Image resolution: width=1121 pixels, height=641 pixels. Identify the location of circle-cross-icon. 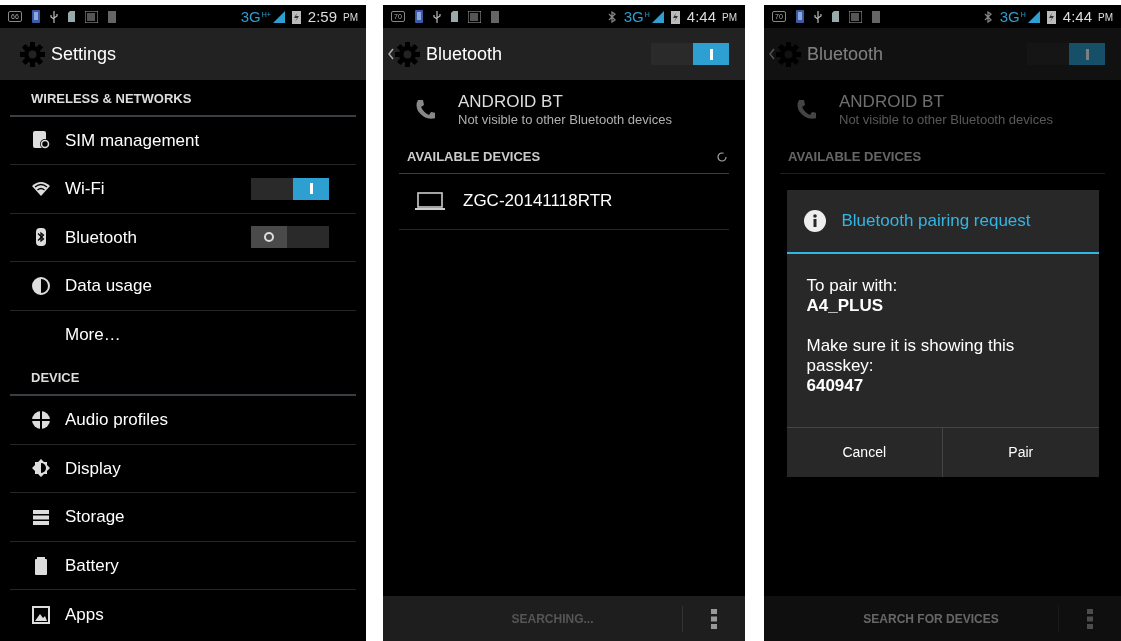
(41, 419).